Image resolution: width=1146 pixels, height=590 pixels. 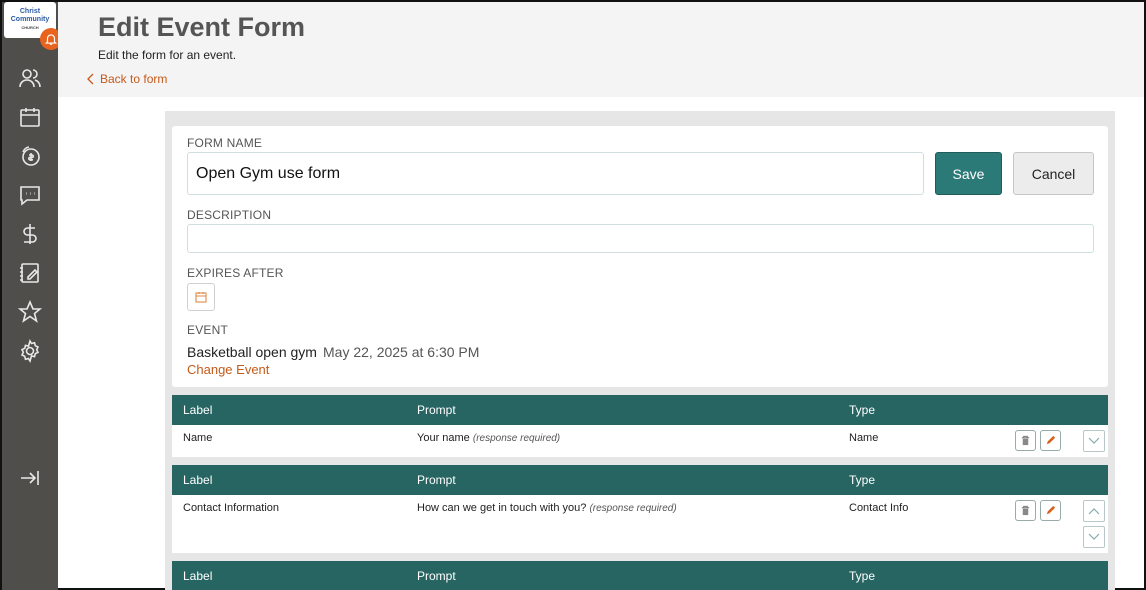 What do you see at coordinates (879, 508) in the screenshot?
I see `field-type: Contact Info` at bounding box center [879, 508].